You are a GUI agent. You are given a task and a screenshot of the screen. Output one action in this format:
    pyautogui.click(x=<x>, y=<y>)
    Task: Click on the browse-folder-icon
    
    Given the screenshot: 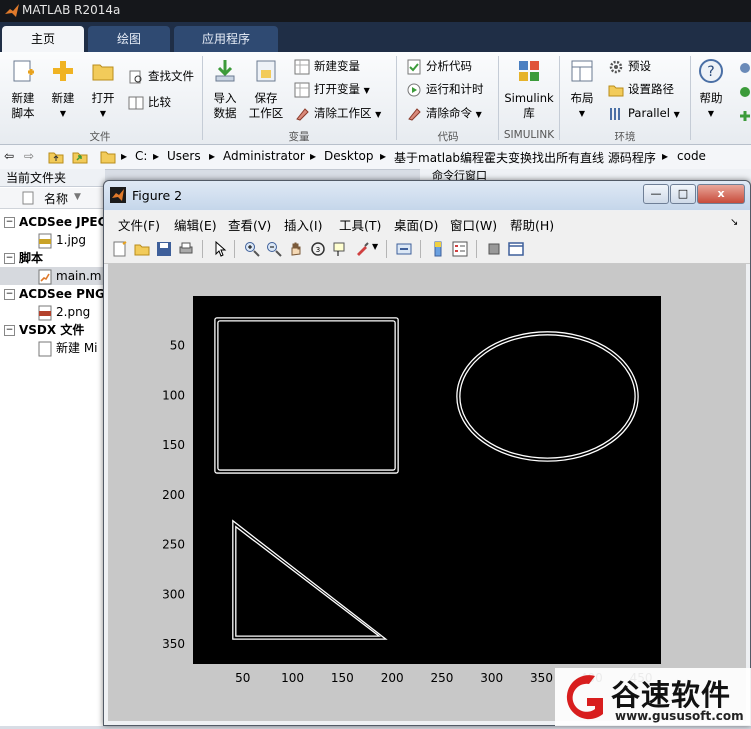 What is the action you would take?
    pyautogui.click(x=80, y=157)
    